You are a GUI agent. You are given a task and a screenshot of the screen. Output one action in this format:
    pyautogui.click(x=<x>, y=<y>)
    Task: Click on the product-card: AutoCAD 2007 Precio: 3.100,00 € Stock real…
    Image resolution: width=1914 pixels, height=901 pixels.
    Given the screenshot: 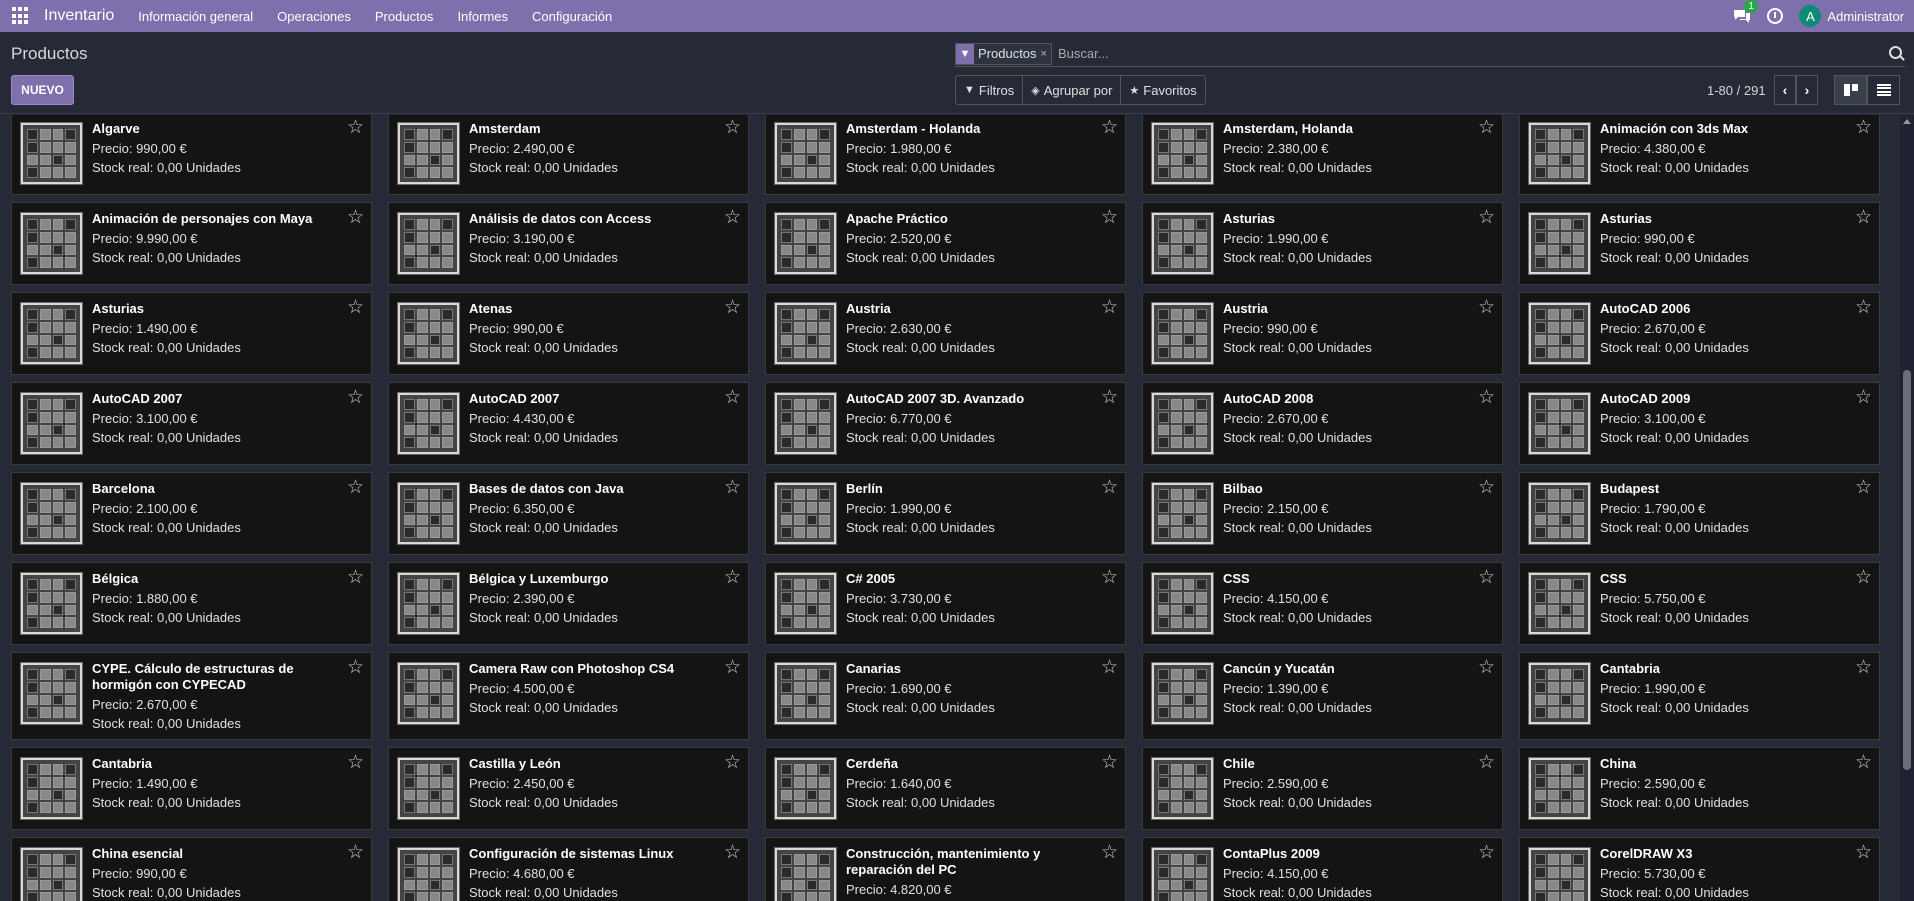 What is the action you would take?
    pyautogui.click(x=191, y=423)
    